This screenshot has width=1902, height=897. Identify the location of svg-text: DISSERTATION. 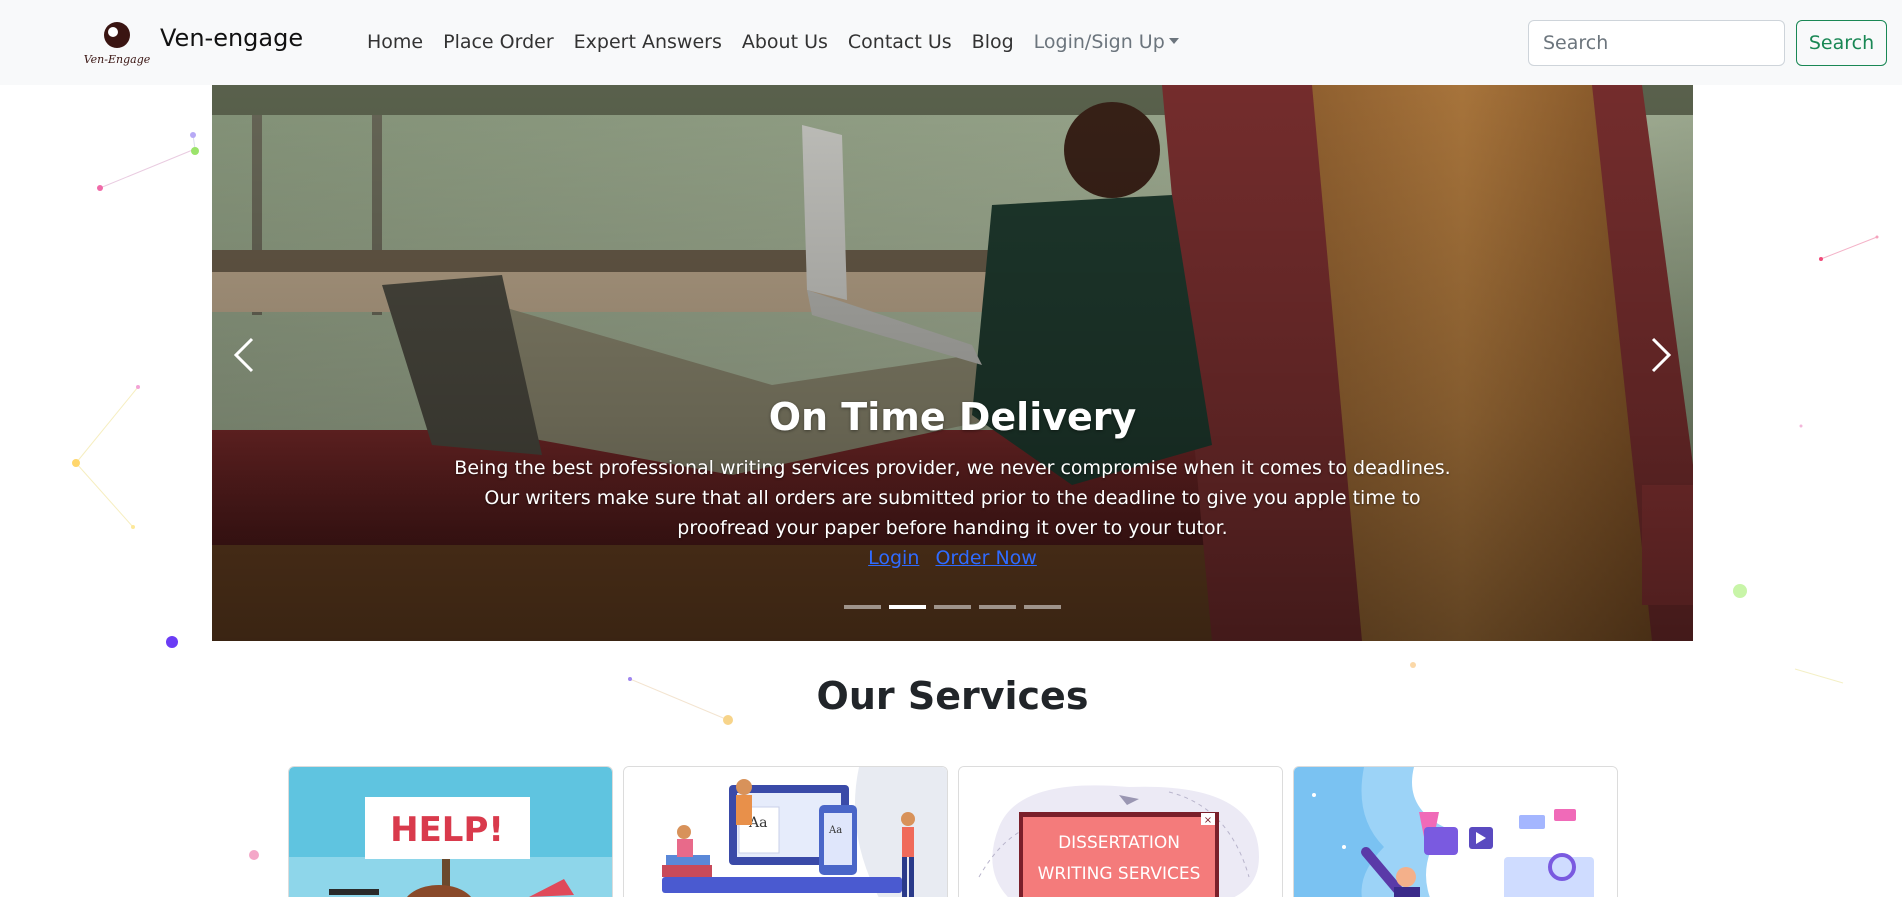
(1119, 843).